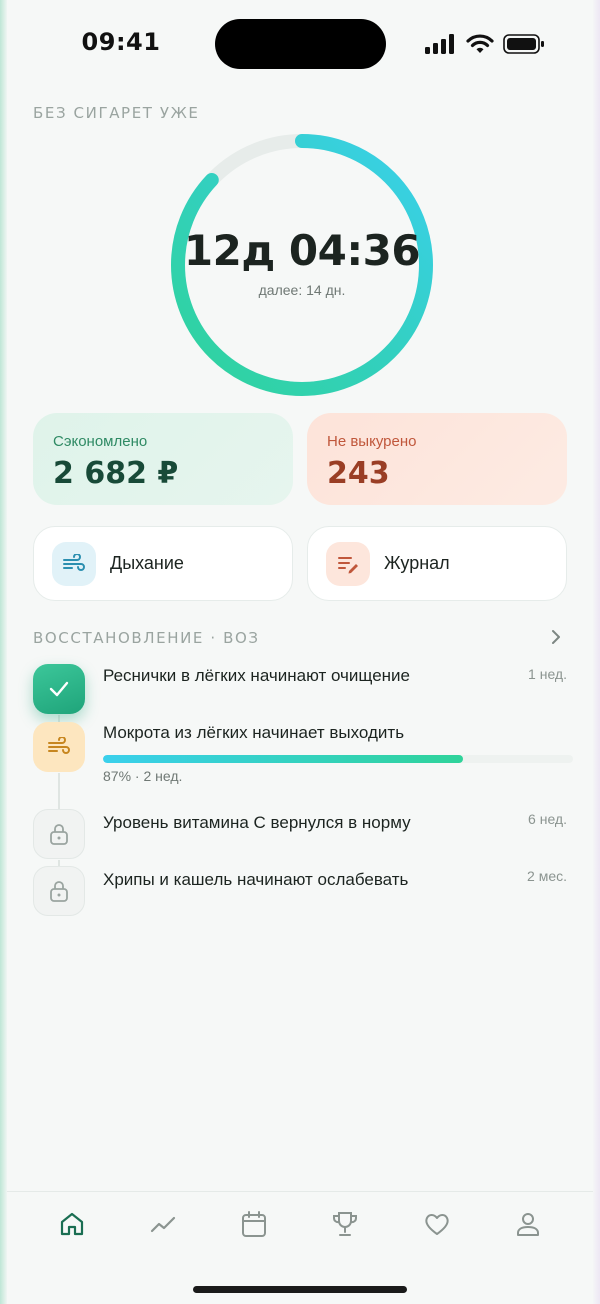 Image resolution: width=600 pixels, height=1304 pixels. I want to click on money-saved-title: Сэкономлено, so click(100, 441).